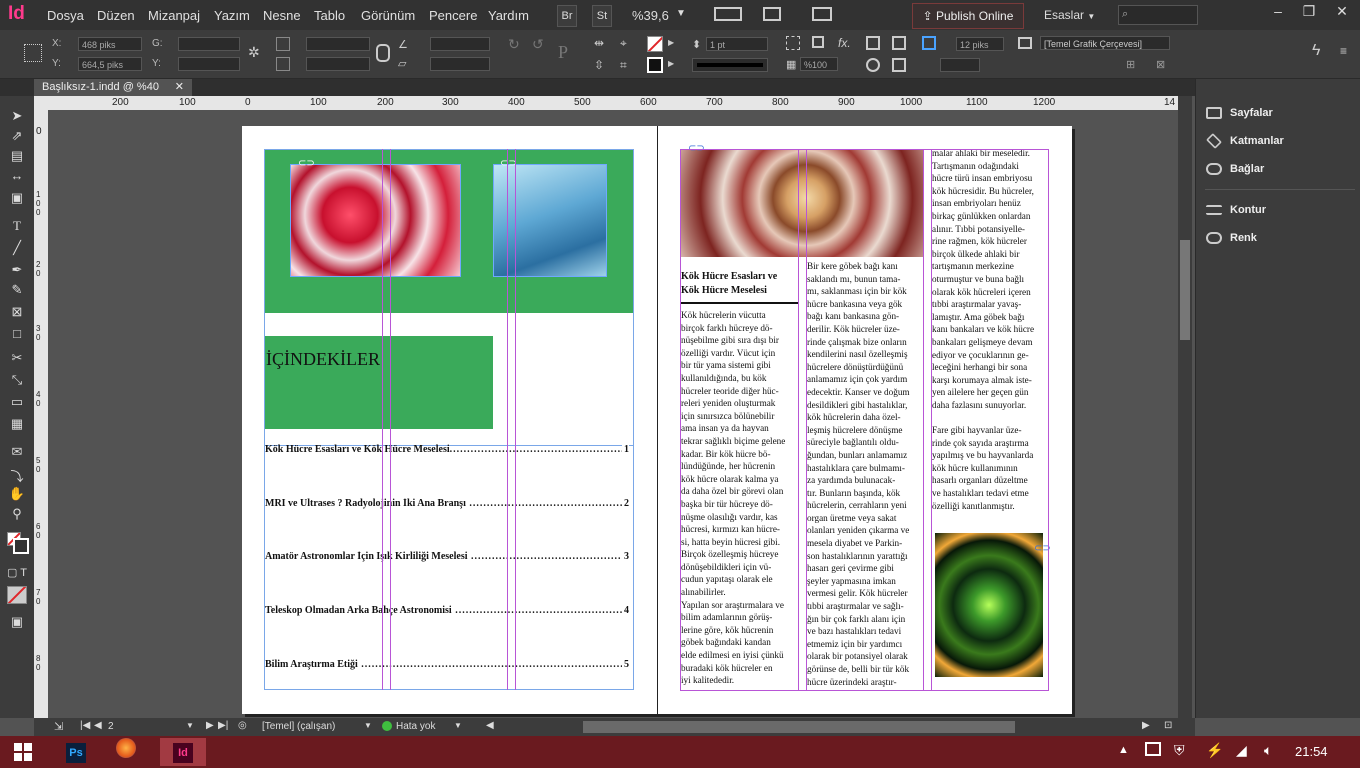  Describe the element at coordinates (1311, 751) in the screenshot. I see `system-clock: 21:54` at that location.